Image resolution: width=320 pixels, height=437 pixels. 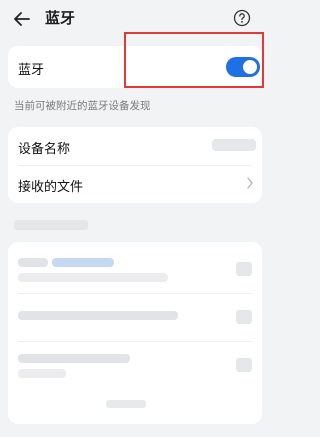 What do you see at coordinates (51, 187) in the screenshot?
I see `received-files-label: 接收的文件` at bounding box center [51, 187].